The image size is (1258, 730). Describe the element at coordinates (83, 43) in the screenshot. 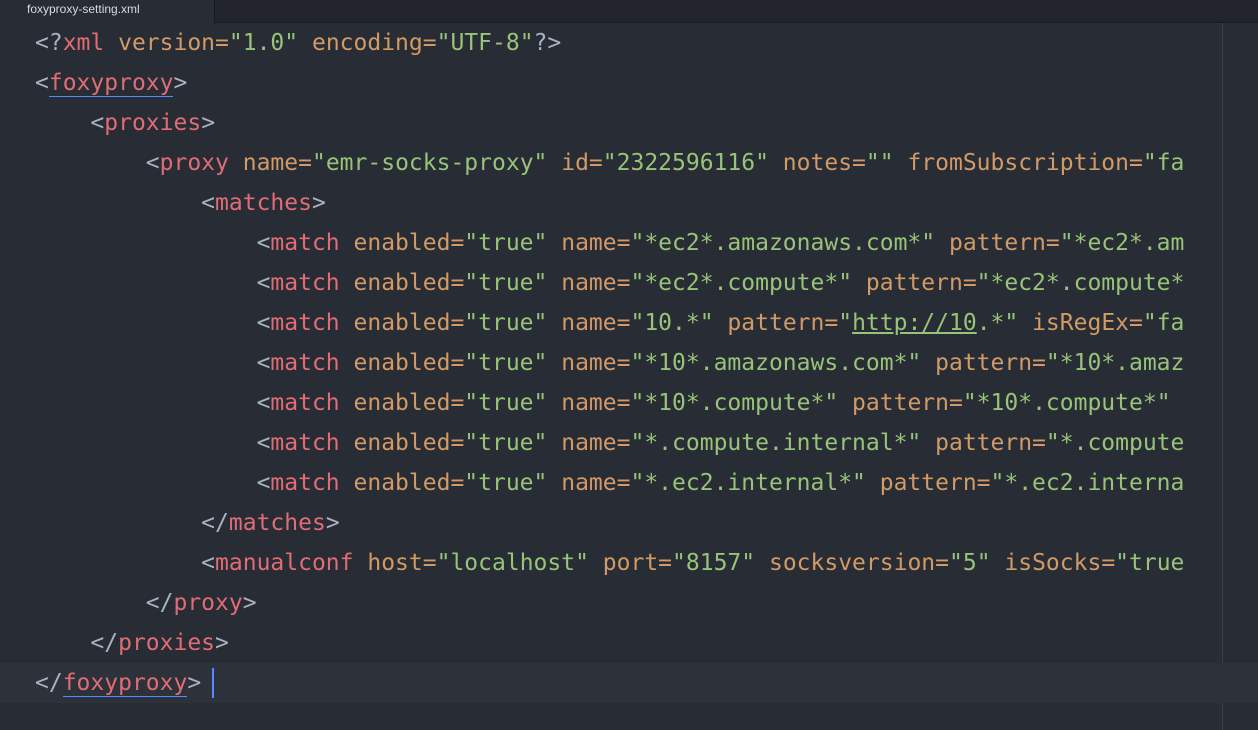

I see `xml-decl-tag: xml` at that location.